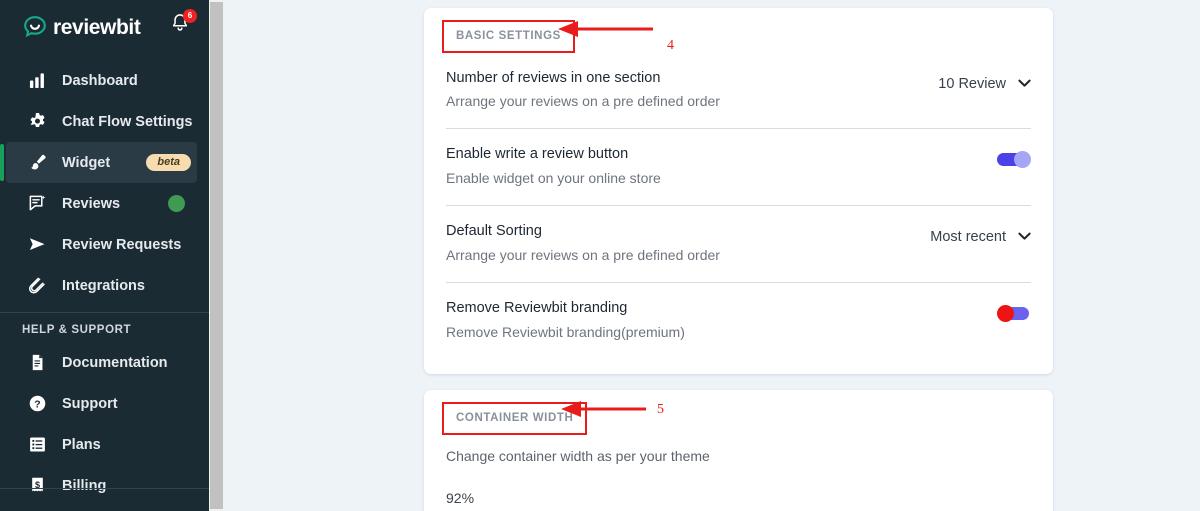  I want to click on select-value: Most recent, so click(968, 237).